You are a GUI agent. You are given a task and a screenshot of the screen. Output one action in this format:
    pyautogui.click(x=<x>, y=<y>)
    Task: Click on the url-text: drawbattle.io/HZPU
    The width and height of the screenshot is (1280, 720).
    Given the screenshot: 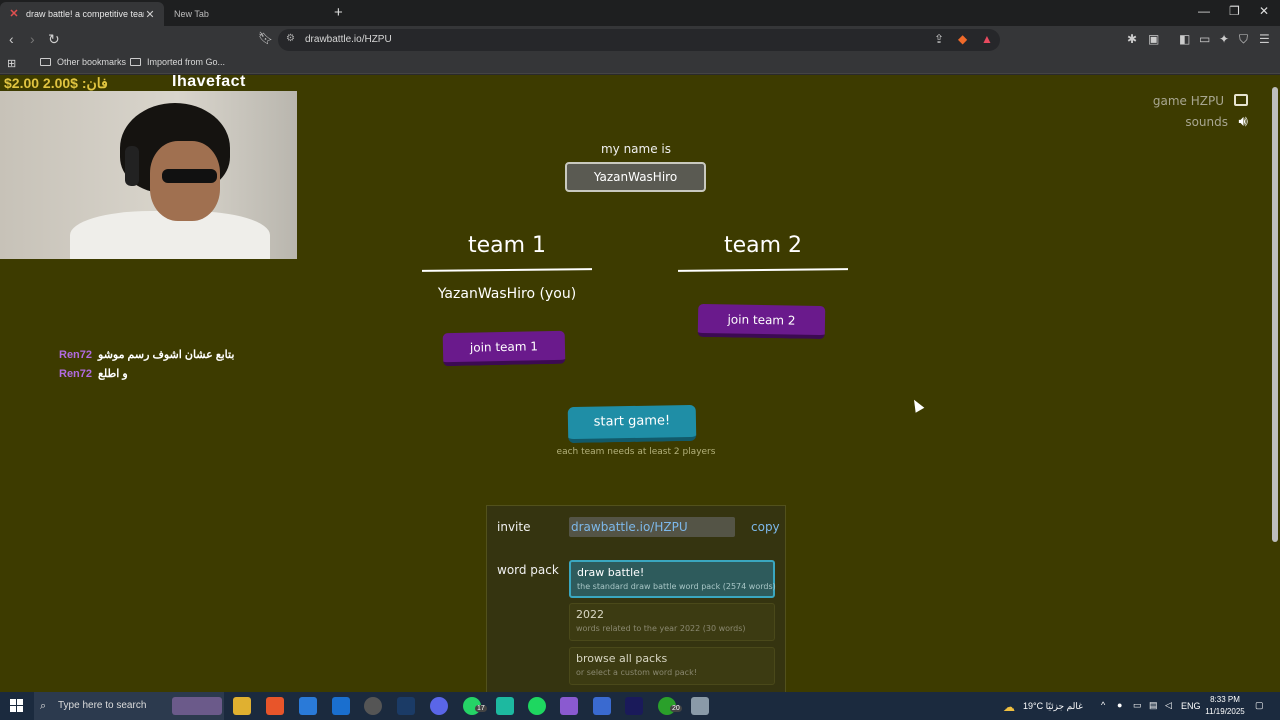 What is the action you would take?
    pyautogui.click(x=348, y=39)
    